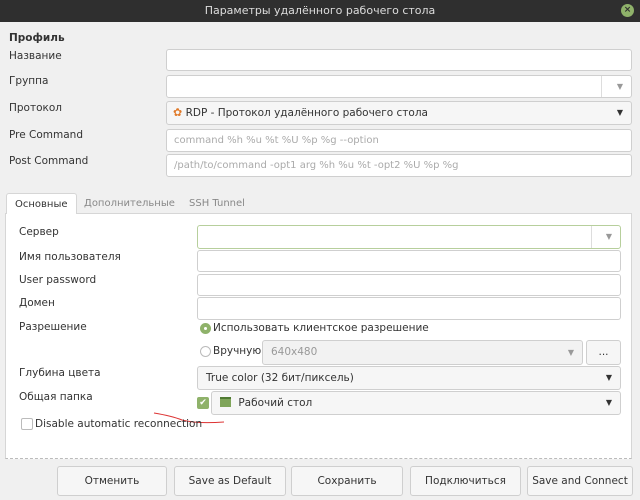 This screenshot has width=640, height=500. I want to click on radio-client-resolution, so click(205, 328).